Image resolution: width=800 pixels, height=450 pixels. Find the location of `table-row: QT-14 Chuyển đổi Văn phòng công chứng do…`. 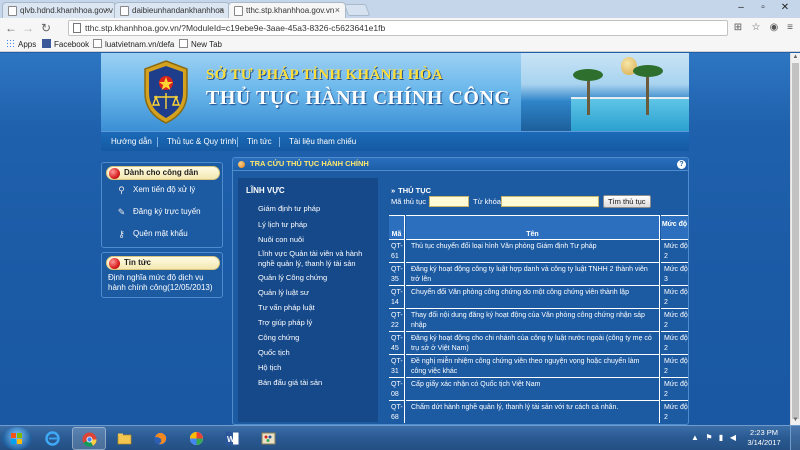

table-row: QT-14 Chuyển đổi Văn phòng công chứng do… is located at coordinates (538, 296).